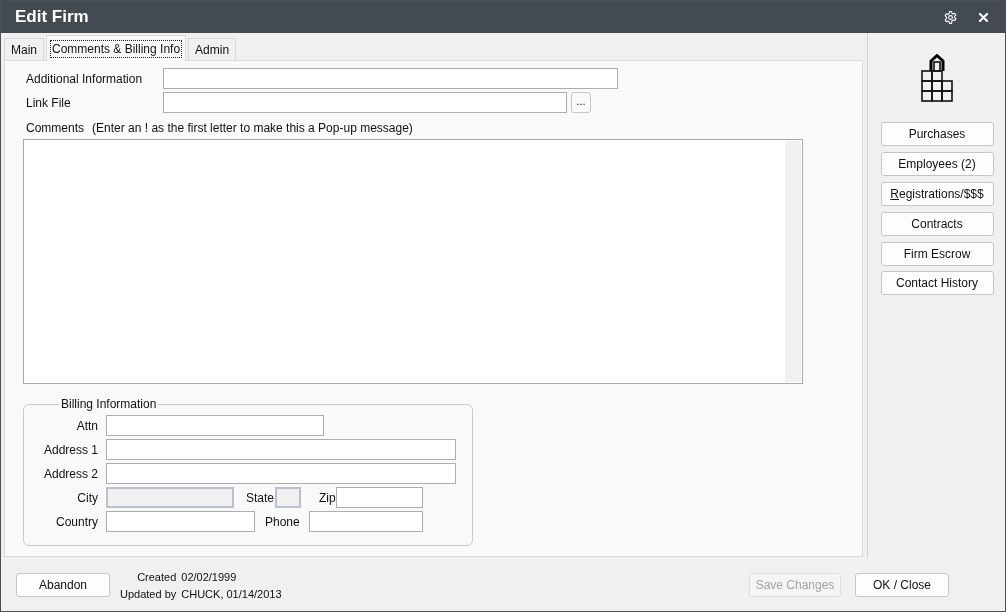  Describe the element at coordinates (252, 128) in the screenshot. I see `comments-hint: (Enter an ! as the first letter to make this a Pop-up message)` at that location.